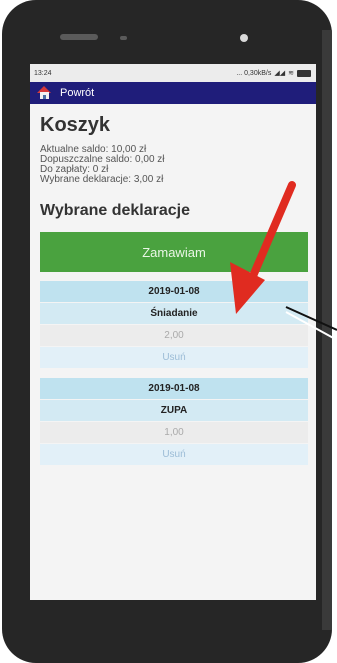 The height and width of the screenshot is (663, 337). Describe the element at coordinates (327, 330) in the screenshot. I see `phone-side-edge` at that location.